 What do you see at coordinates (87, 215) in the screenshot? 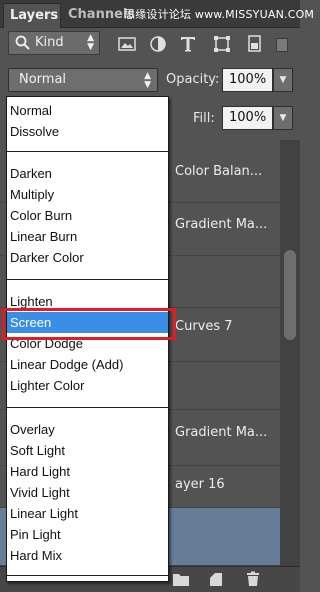
I see `menu-item-color-burn: Color Burn` at bounding box center [87, 215].